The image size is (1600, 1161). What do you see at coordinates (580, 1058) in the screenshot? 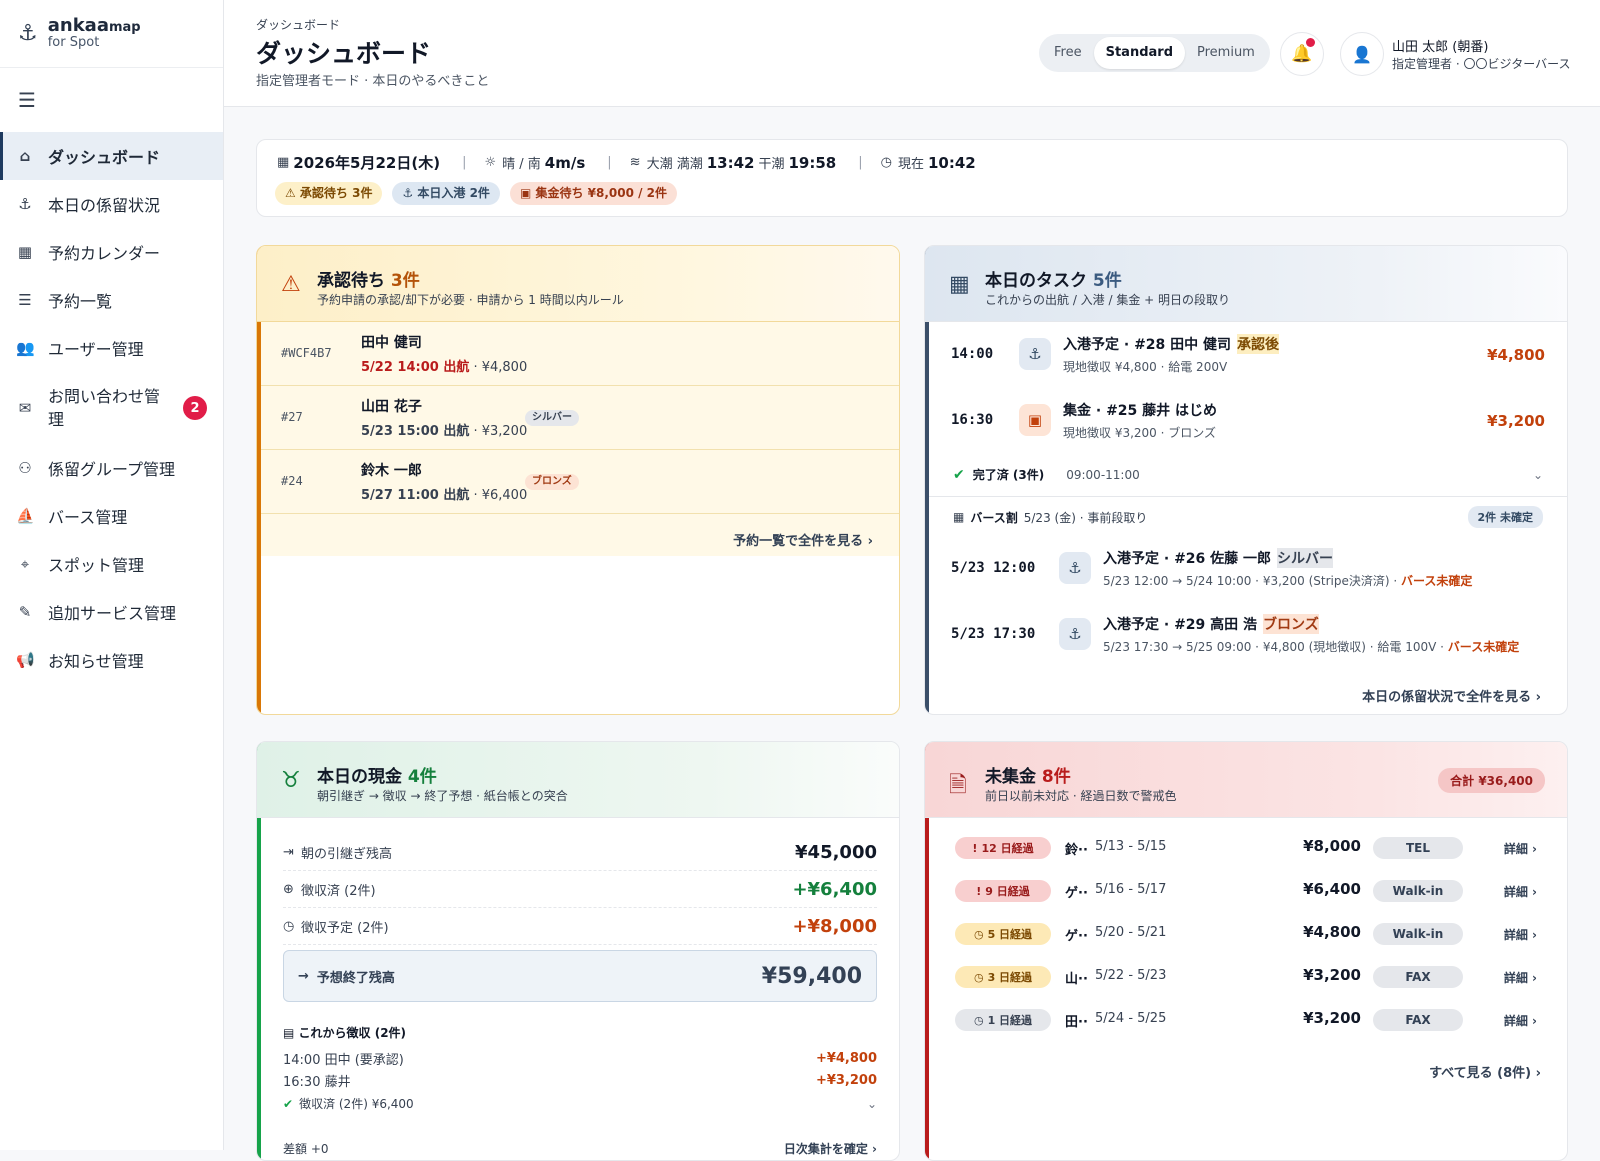
I see `collect-row: 14:00 田中 (要承認) +¥4,800` at bounding box center [580, 1058].